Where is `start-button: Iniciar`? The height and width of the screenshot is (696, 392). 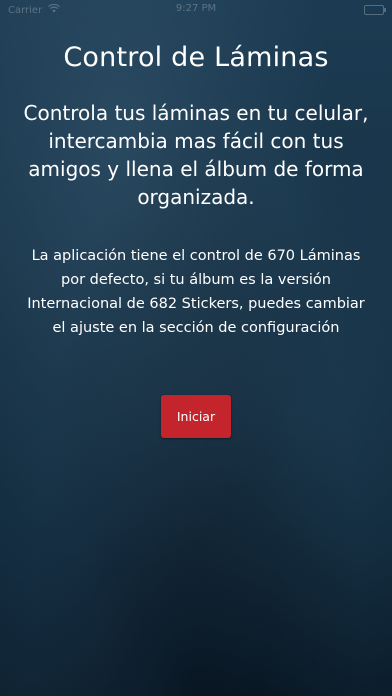 start-button: Iniciar is located at coordinates (196, 416).